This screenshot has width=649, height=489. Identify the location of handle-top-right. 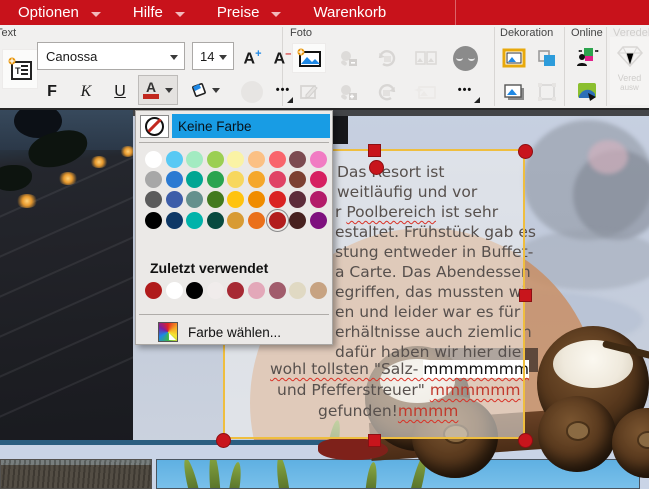
(525, 151).